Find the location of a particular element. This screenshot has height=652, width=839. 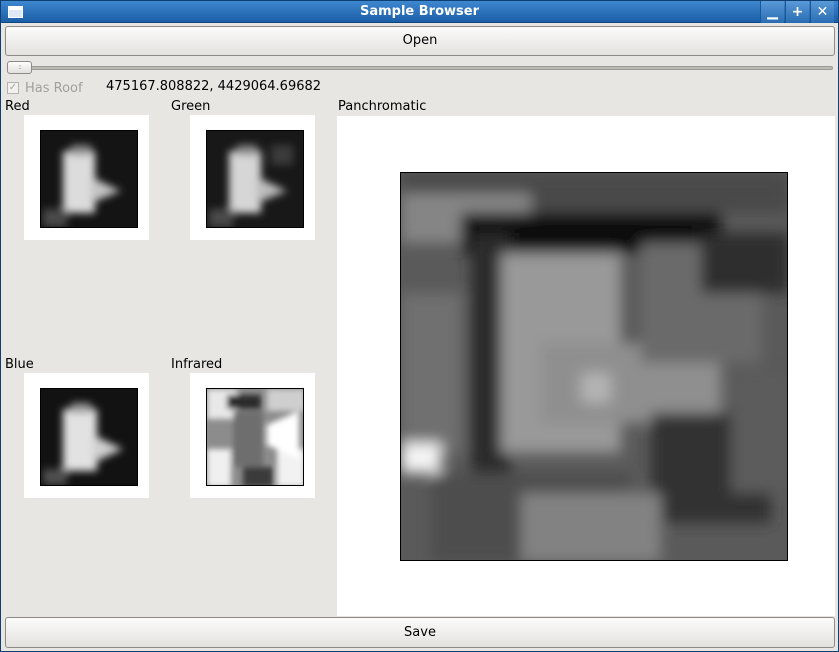

save-button: Save is located at coordinates (420, 632).